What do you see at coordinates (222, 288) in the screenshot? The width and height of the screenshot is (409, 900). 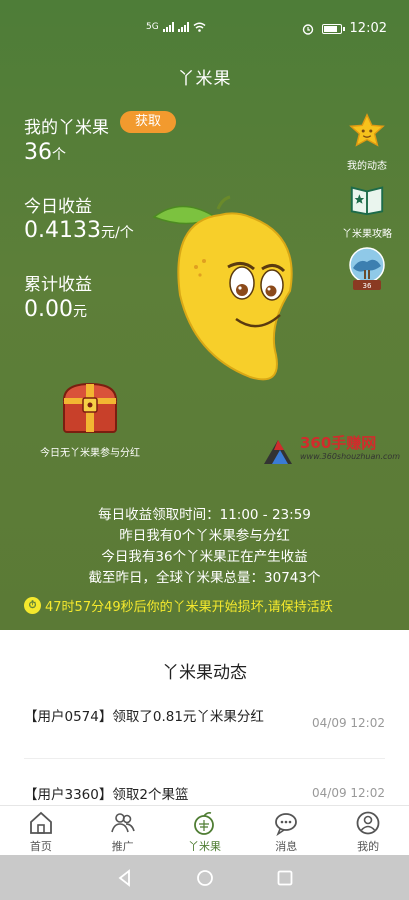 I see `mango-mascot` at bounding box center [222, 288].